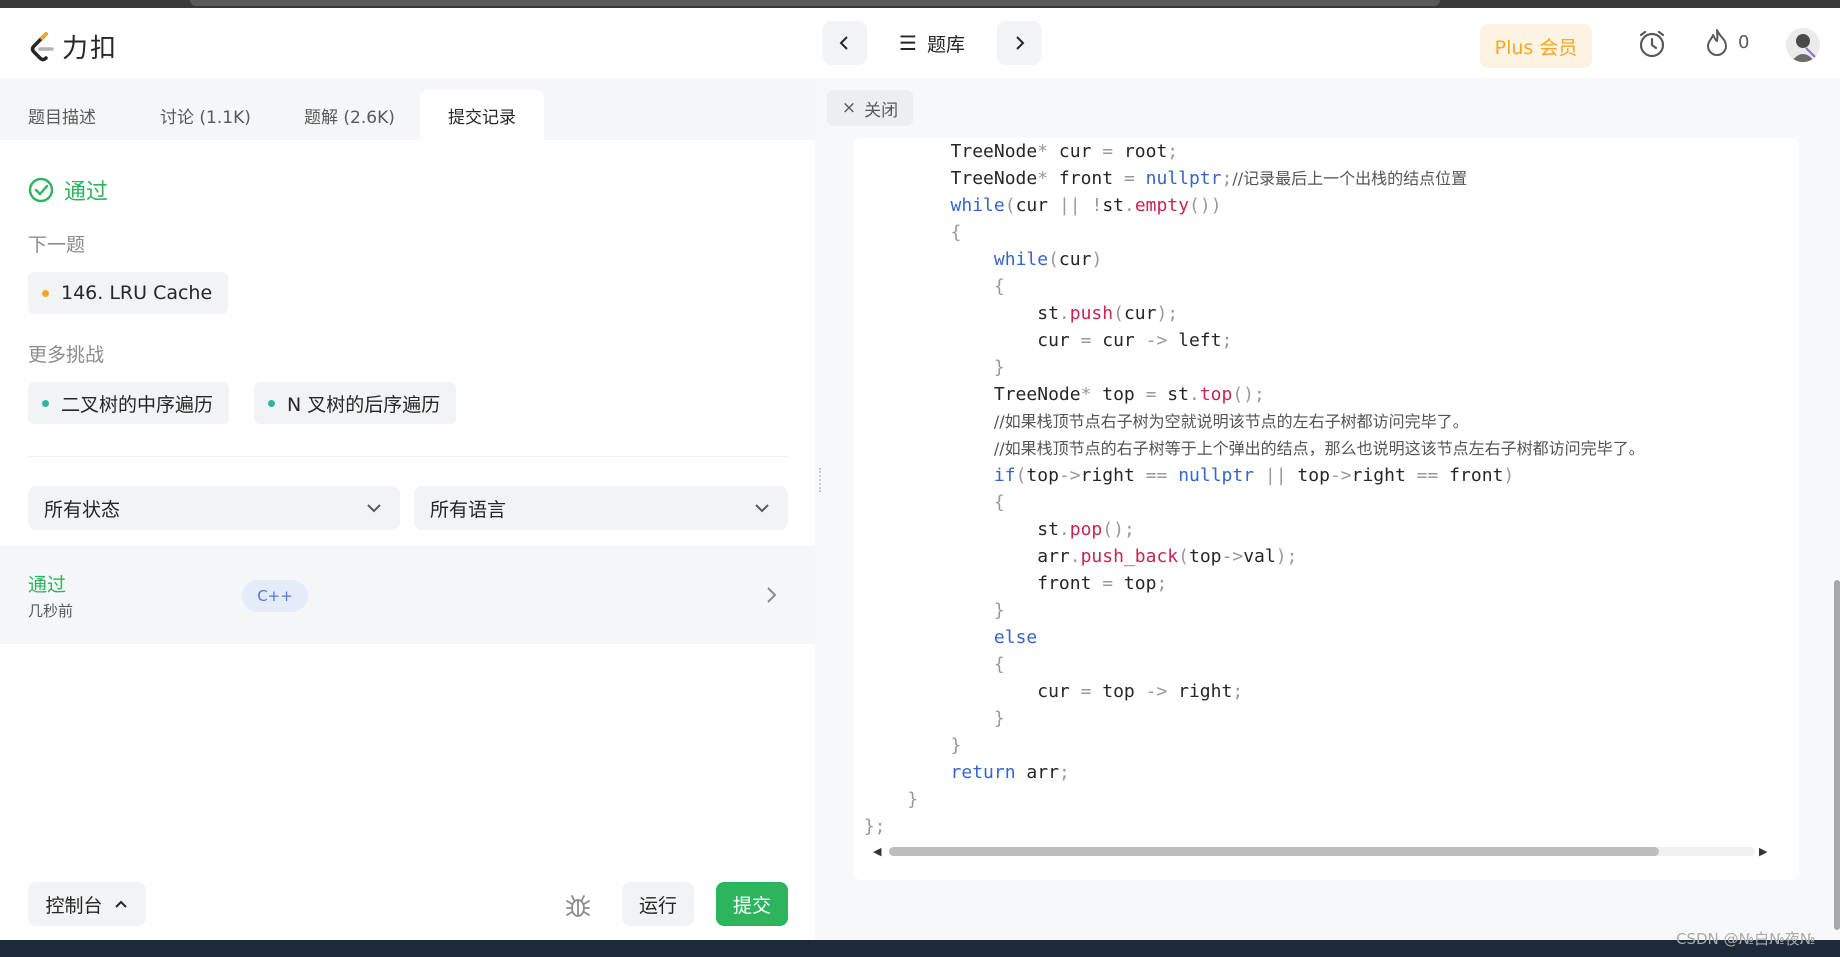  Describe the element at coordinates (468, 509) in the screenshot. I see `language-filter-value: 所有语言` at that location.